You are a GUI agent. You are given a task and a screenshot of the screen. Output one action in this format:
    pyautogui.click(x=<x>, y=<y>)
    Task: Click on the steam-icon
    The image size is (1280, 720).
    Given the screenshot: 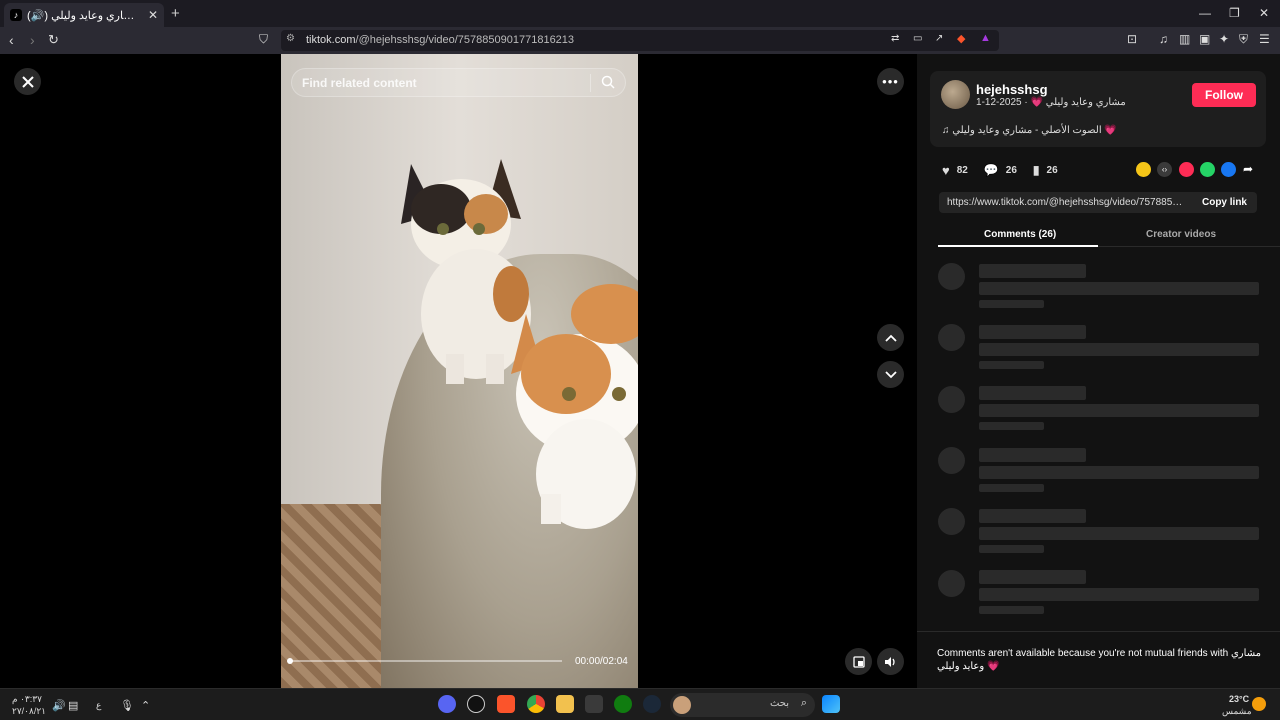 What is the action you would take?
    pyautogui.click(x=652, y=704)
    